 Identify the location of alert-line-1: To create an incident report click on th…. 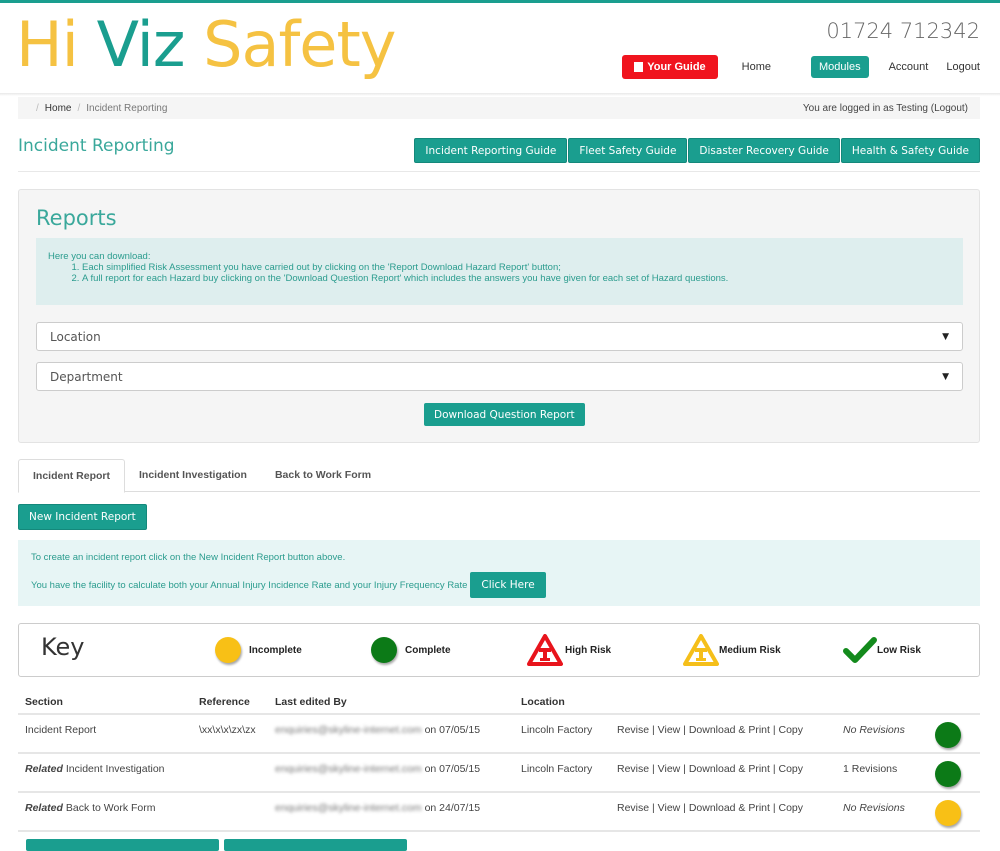
(188, 557).